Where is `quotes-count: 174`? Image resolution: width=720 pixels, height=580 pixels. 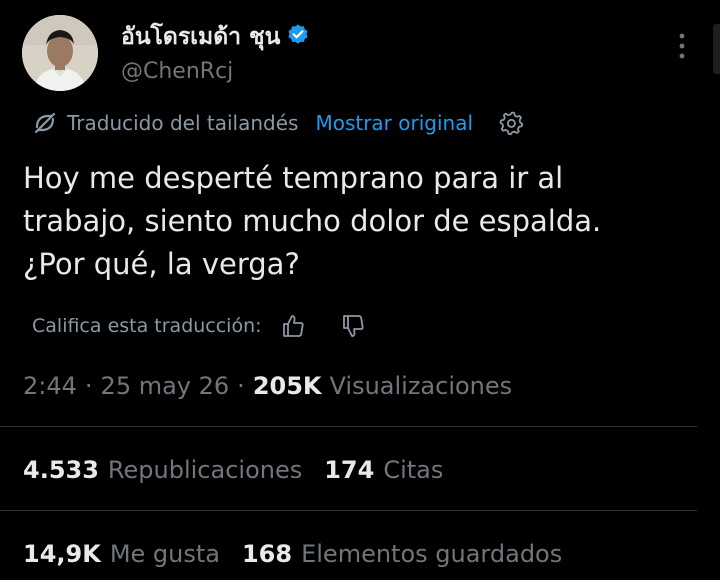 quotes-count: 174 is located at coordinates (349, 470).